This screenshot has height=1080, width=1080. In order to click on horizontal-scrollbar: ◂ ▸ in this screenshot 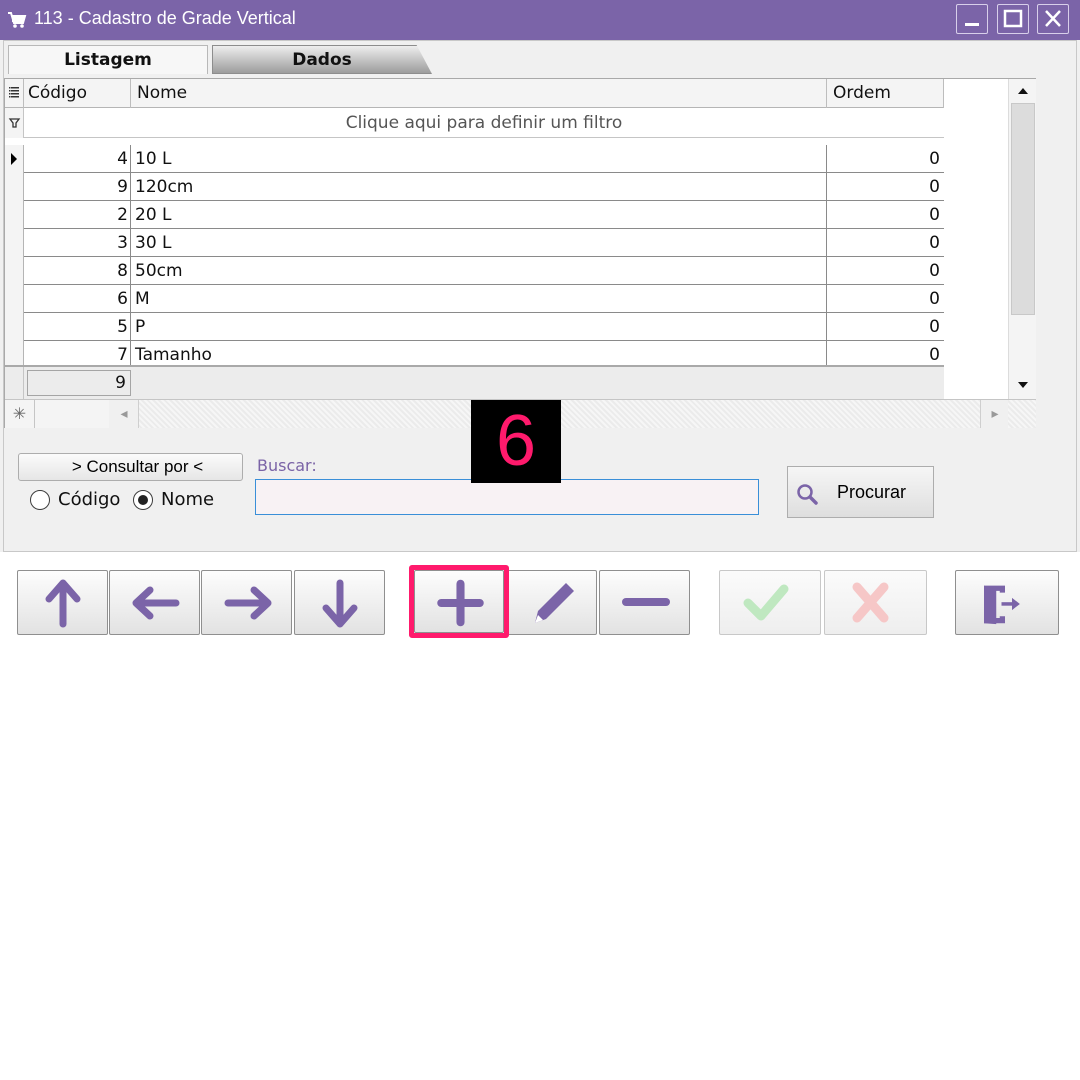, I will do `click(572, 414)`.